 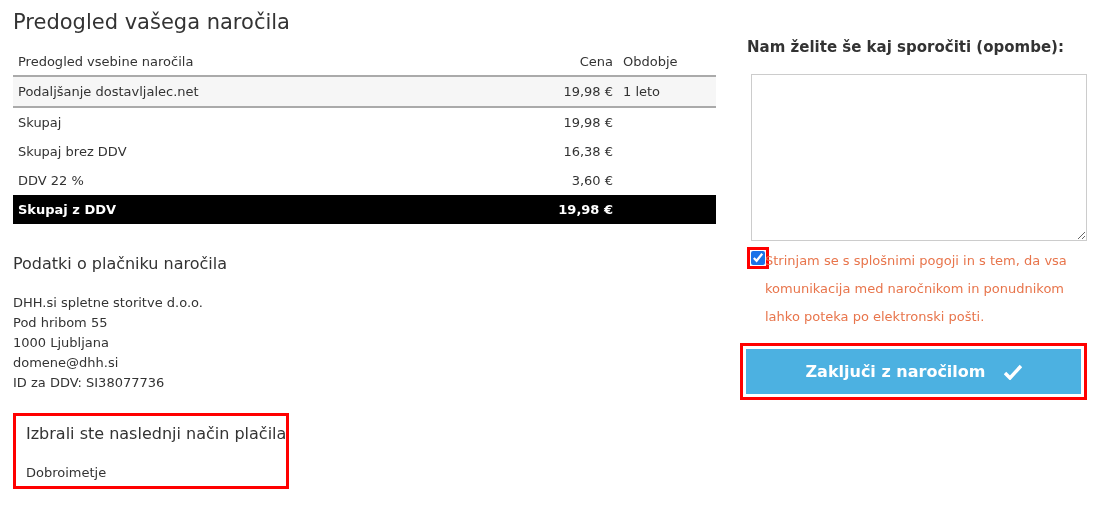 What do you see at coordinates (667, 91) in the screenshot?
I see `table-cell: 1 leto` at bounding box center [667, 91].